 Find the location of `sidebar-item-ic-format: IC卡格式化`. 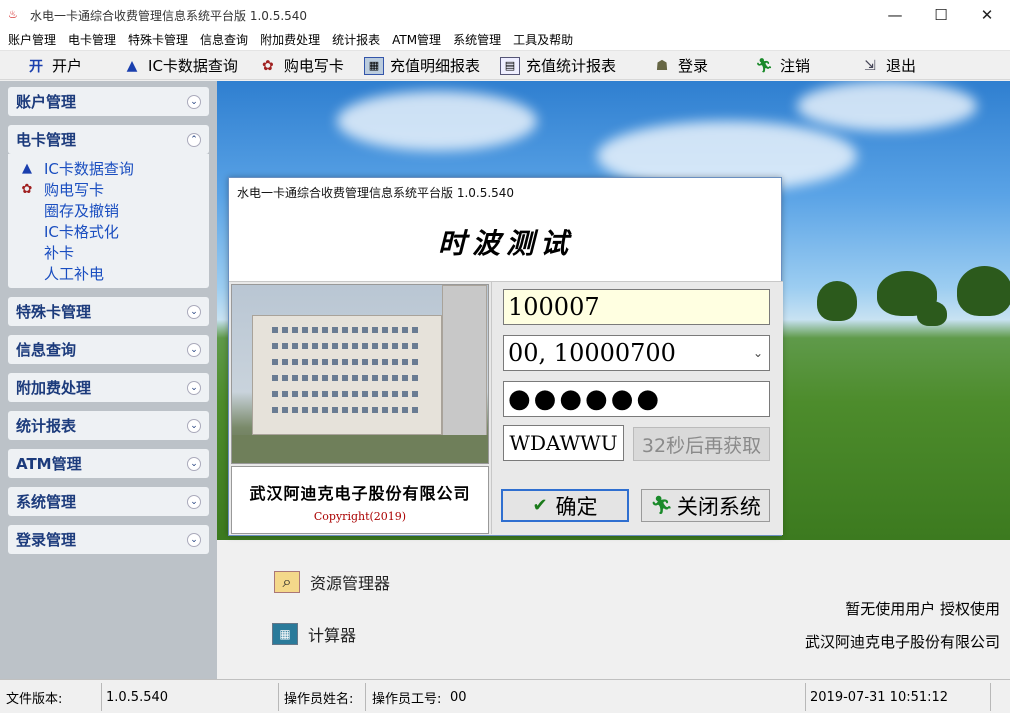

sidebar-item-ic-format: IC卡格式化 is located at coordinates (112, 231).